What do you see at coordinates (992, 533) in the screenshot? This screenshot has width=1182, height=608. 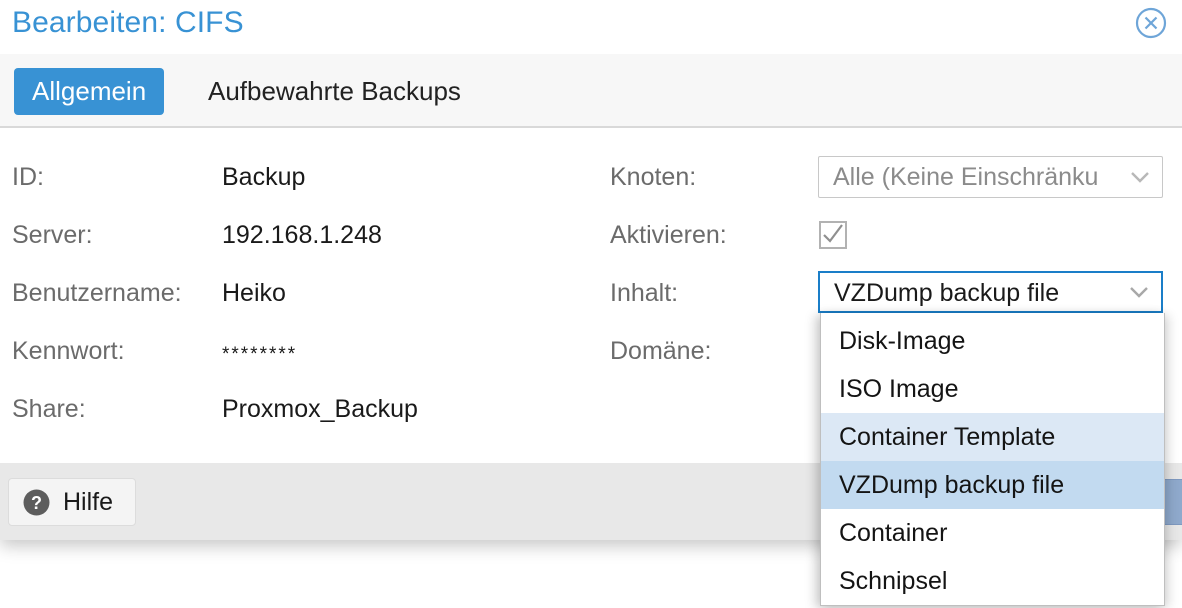 I see `dropdown-option-container: Container` at bounding box center [992, 533].